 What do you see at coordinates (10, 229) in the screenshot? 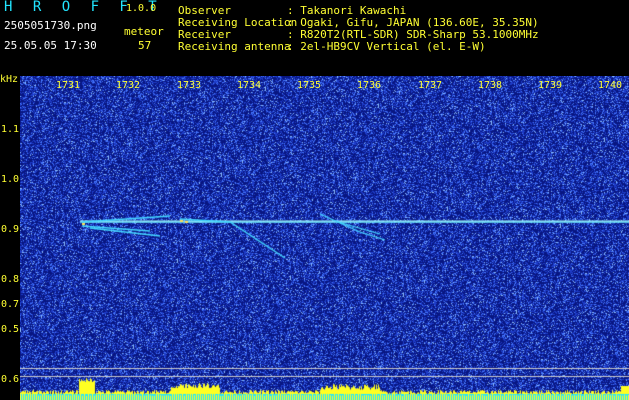
I see `y-tick-label: 0.9` at bounding box center [10, 229].